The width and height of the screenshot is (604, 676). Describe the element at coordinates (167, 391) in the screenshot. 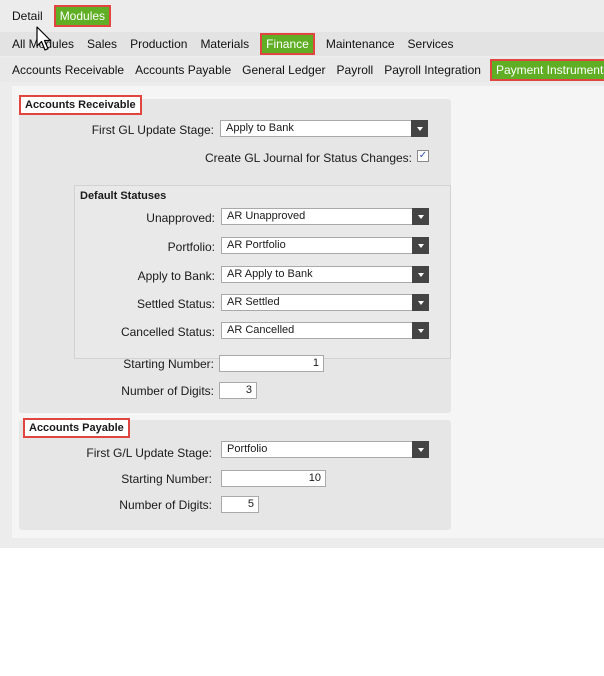

I see `ar-number-of-digits-label: Number of Digits:` at that location.